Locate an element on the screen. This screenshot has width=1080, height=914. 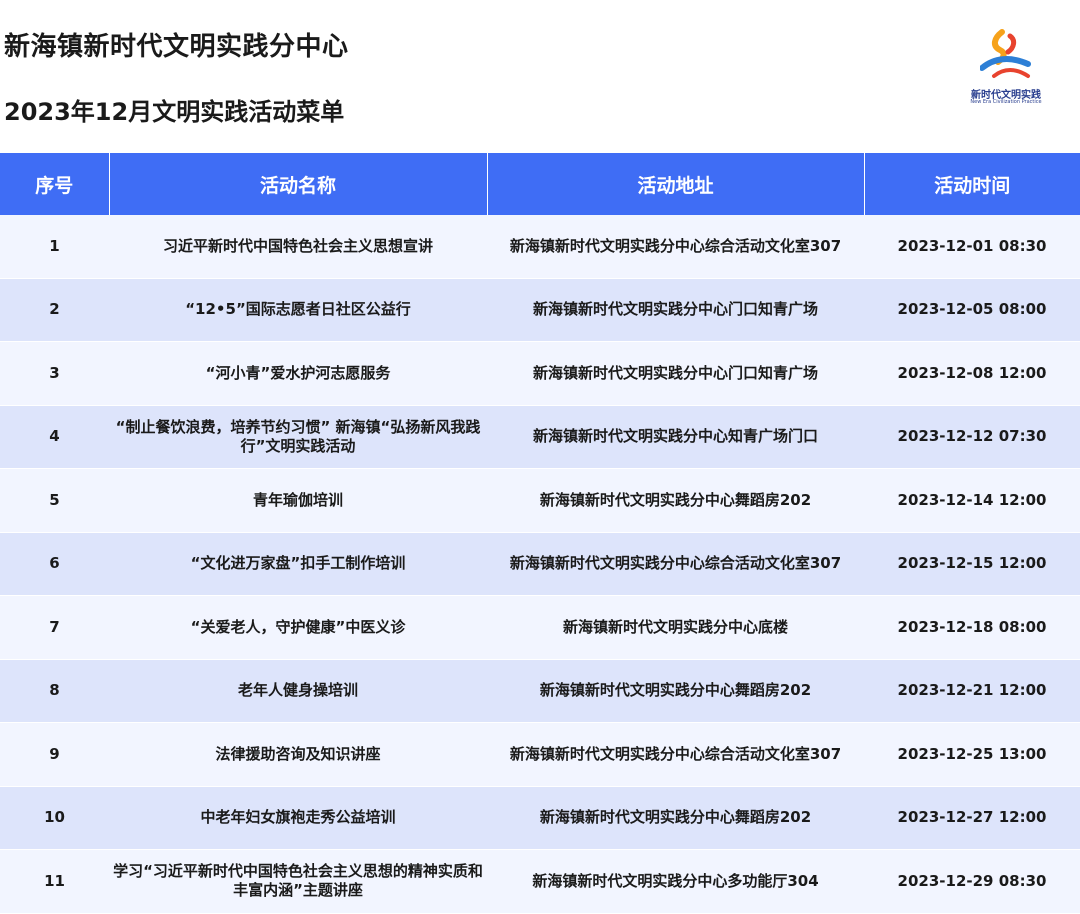
table-header-row: 序号 活动名称 活动地址 活动时间 is located at coordinates (540, 184).